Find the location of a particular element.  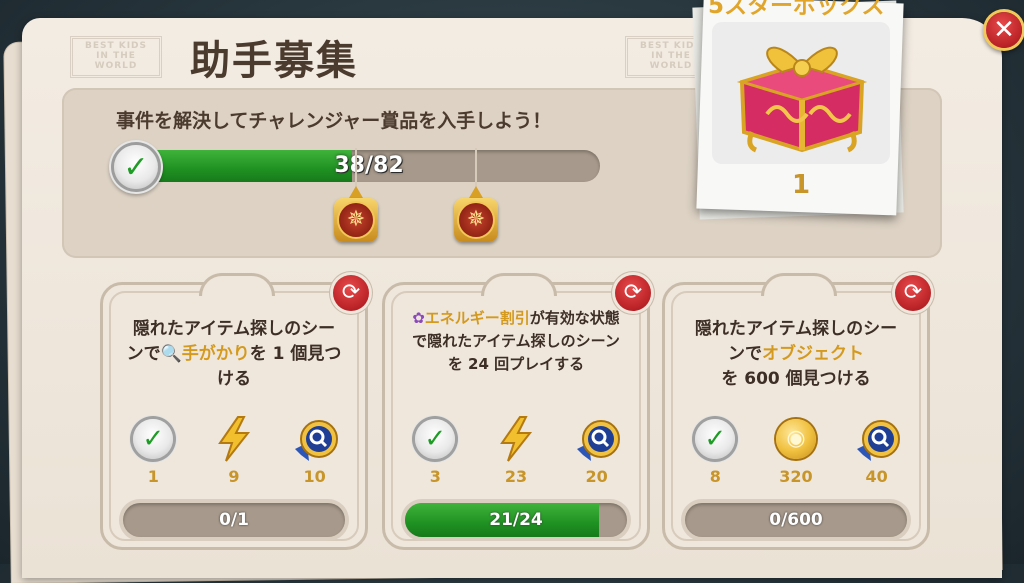

close-icon: ✕ is located at coordinates (1004, 30).